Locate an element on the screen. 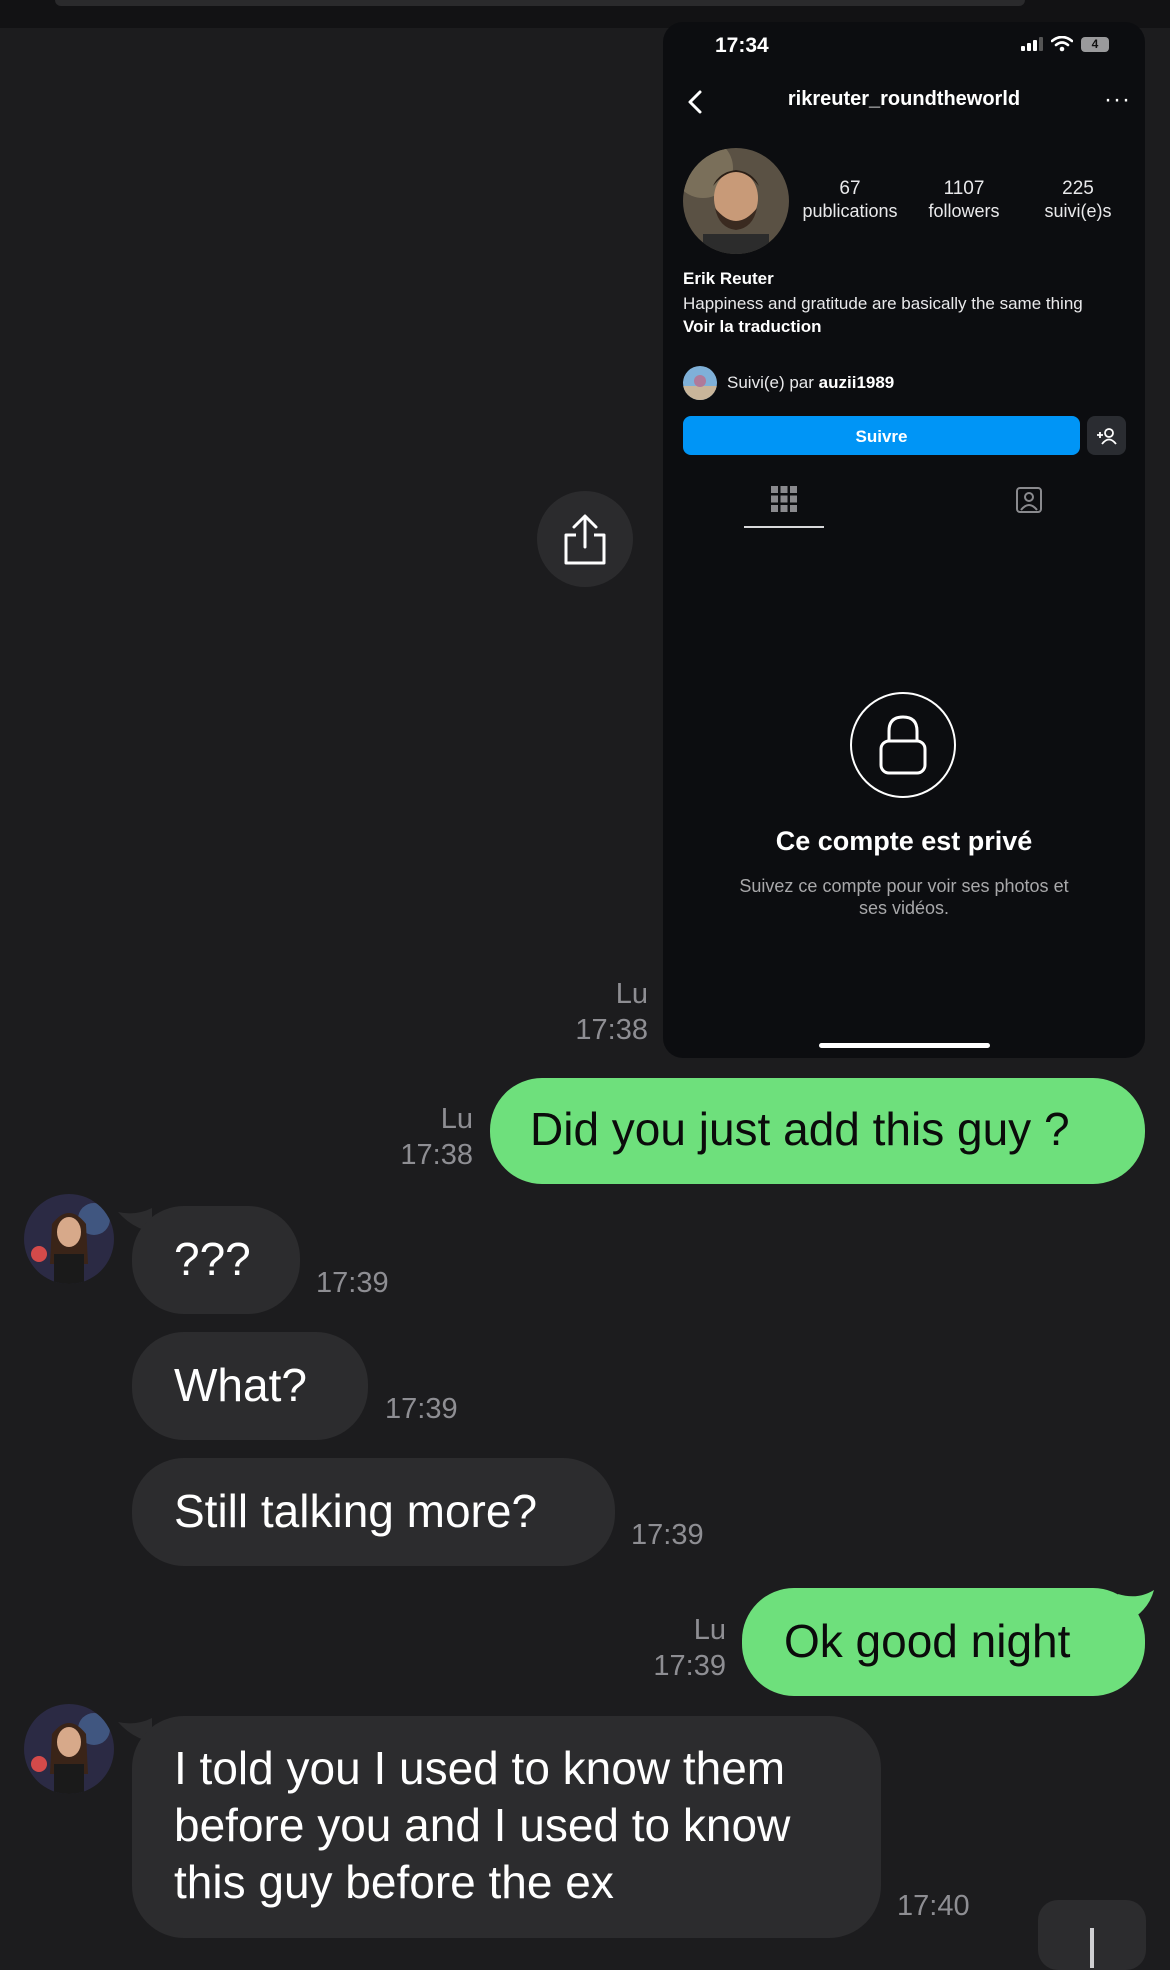 This screenshot has height=1970, width=1170. stat-publications: 67 publications is located at coordinates (850, 200).